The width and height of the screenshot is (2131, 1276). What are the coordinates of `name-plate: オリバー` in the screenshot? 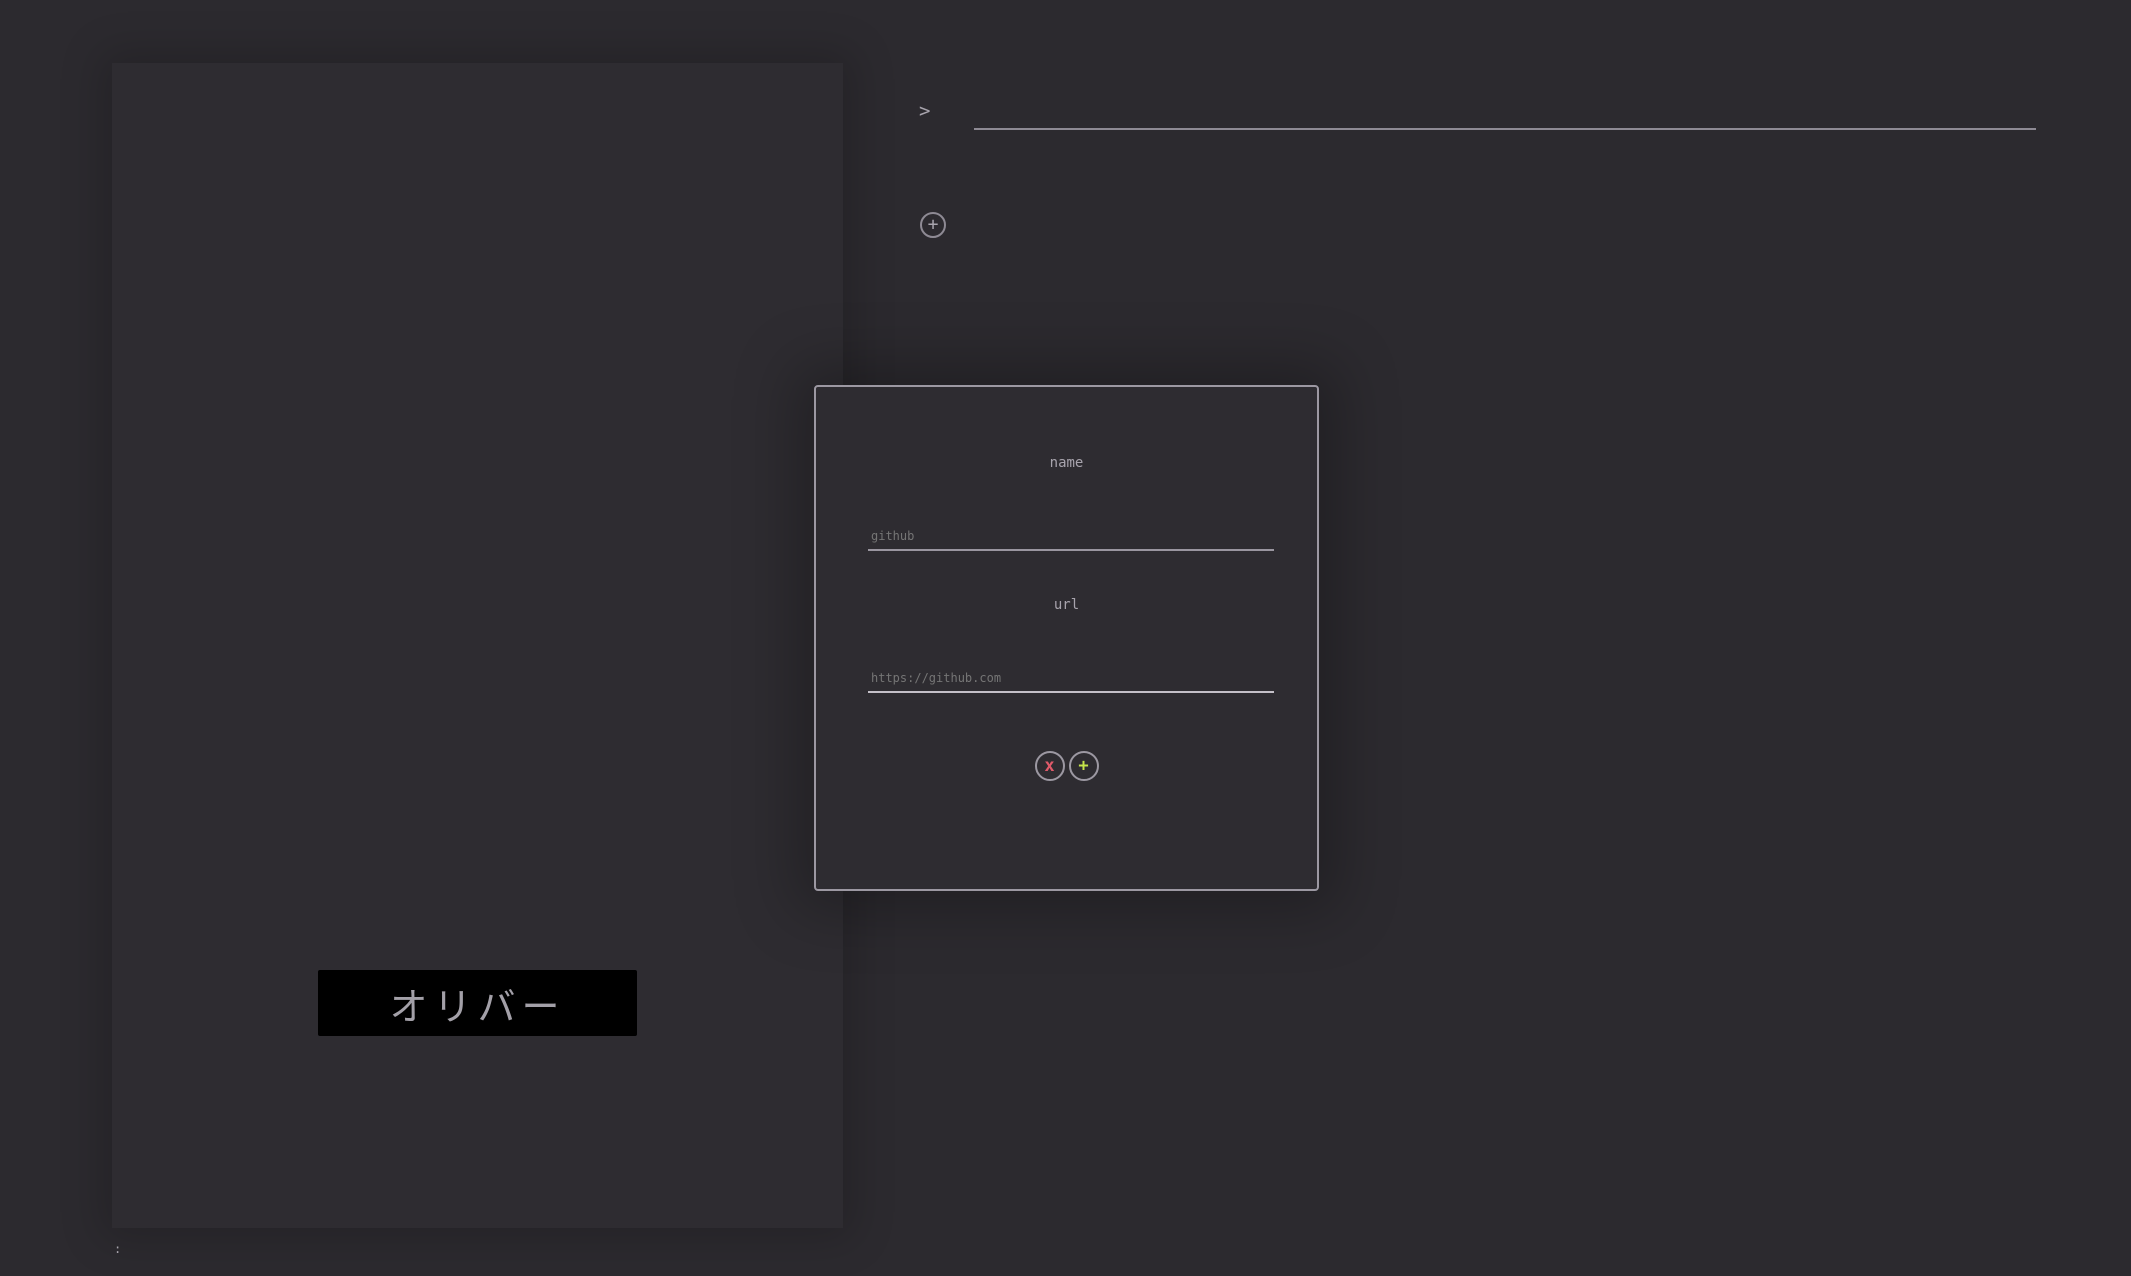 It's located at (477, 1003).